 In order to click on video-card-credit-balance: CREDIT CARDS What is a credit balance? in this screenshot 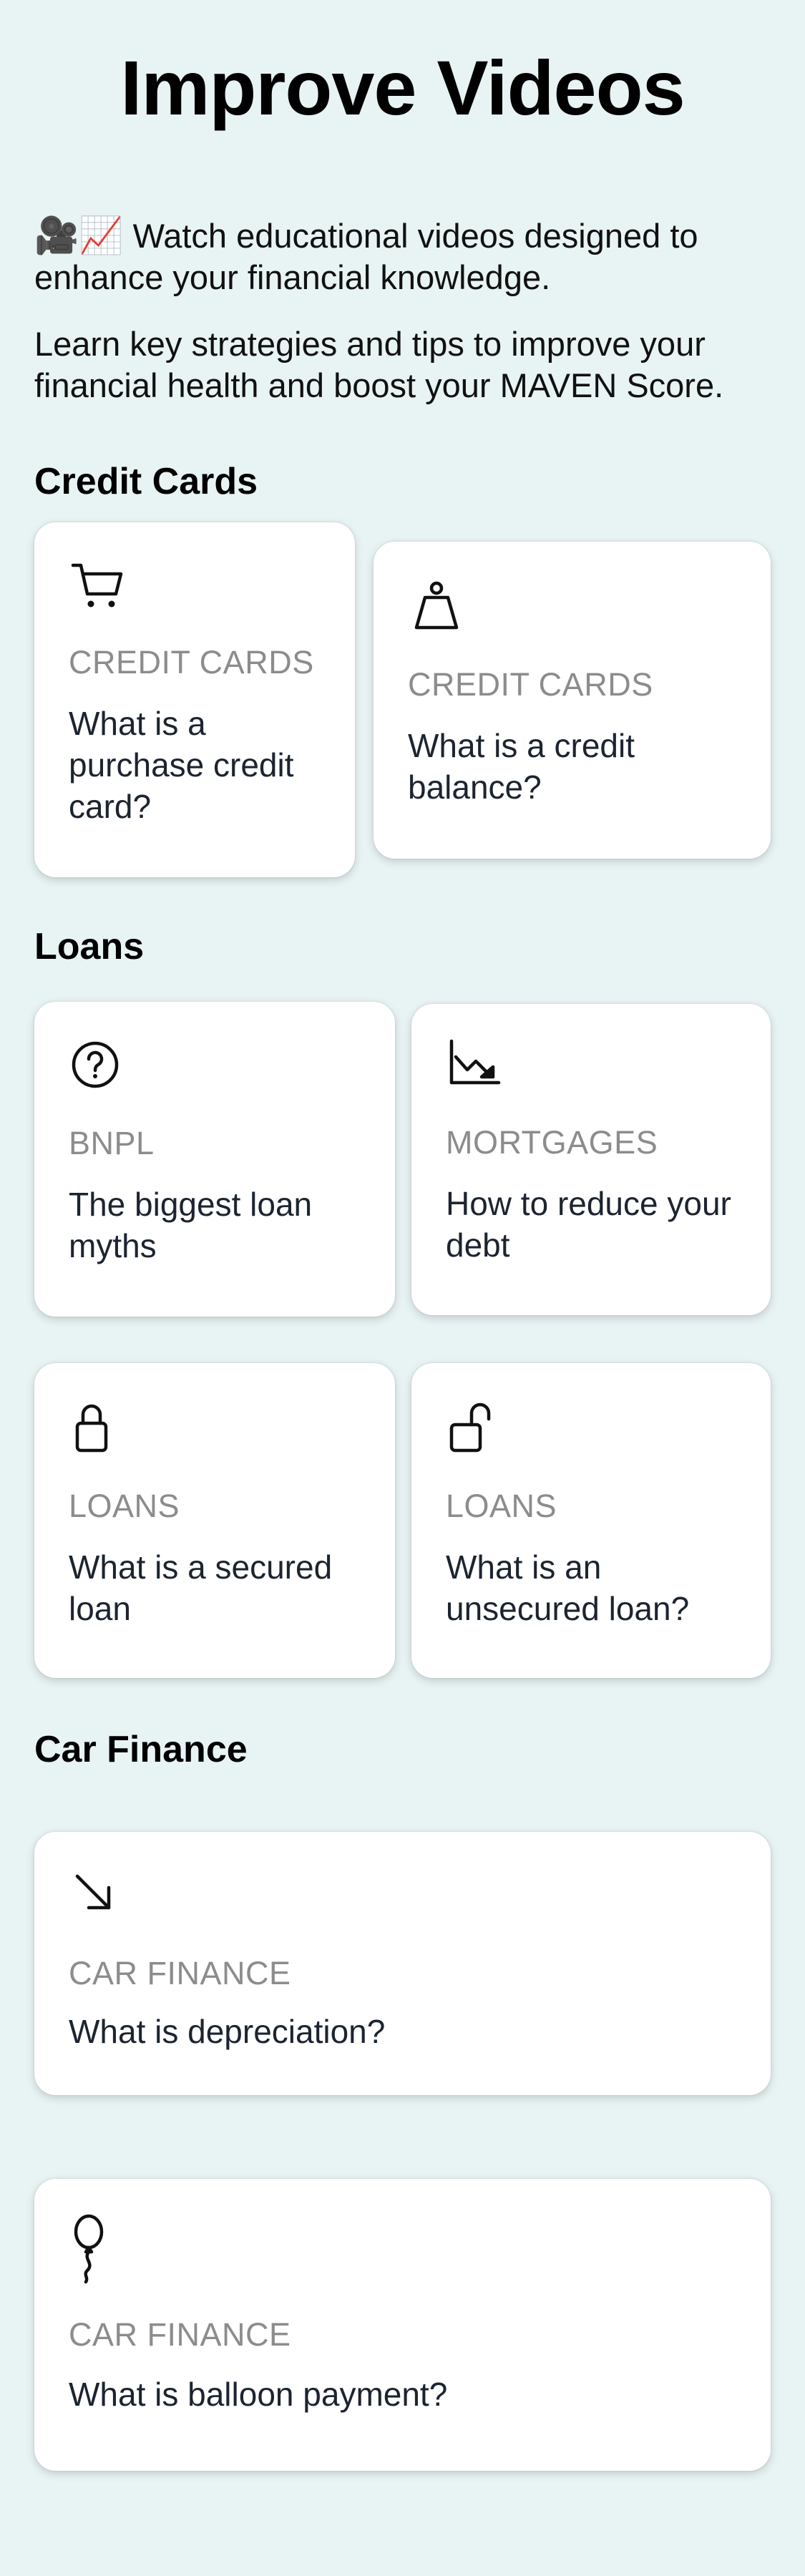, I will do `click(572, 700)`.